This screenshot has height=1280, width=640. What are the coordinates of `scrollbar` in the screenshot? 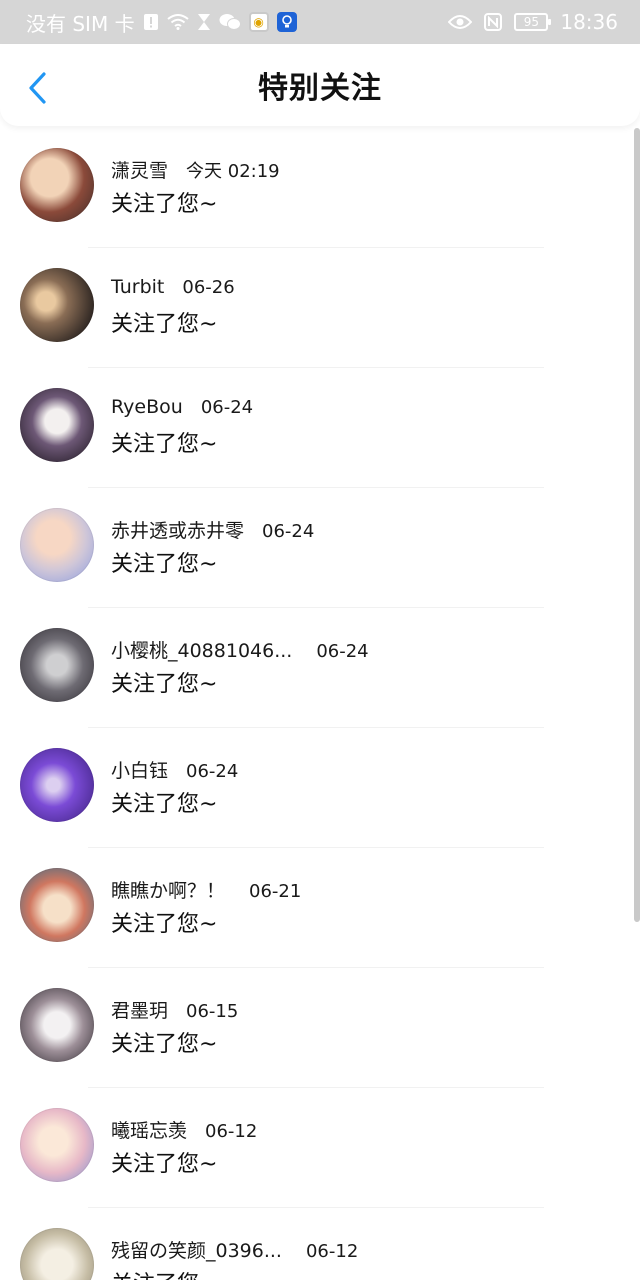 It's located at (637, 525).